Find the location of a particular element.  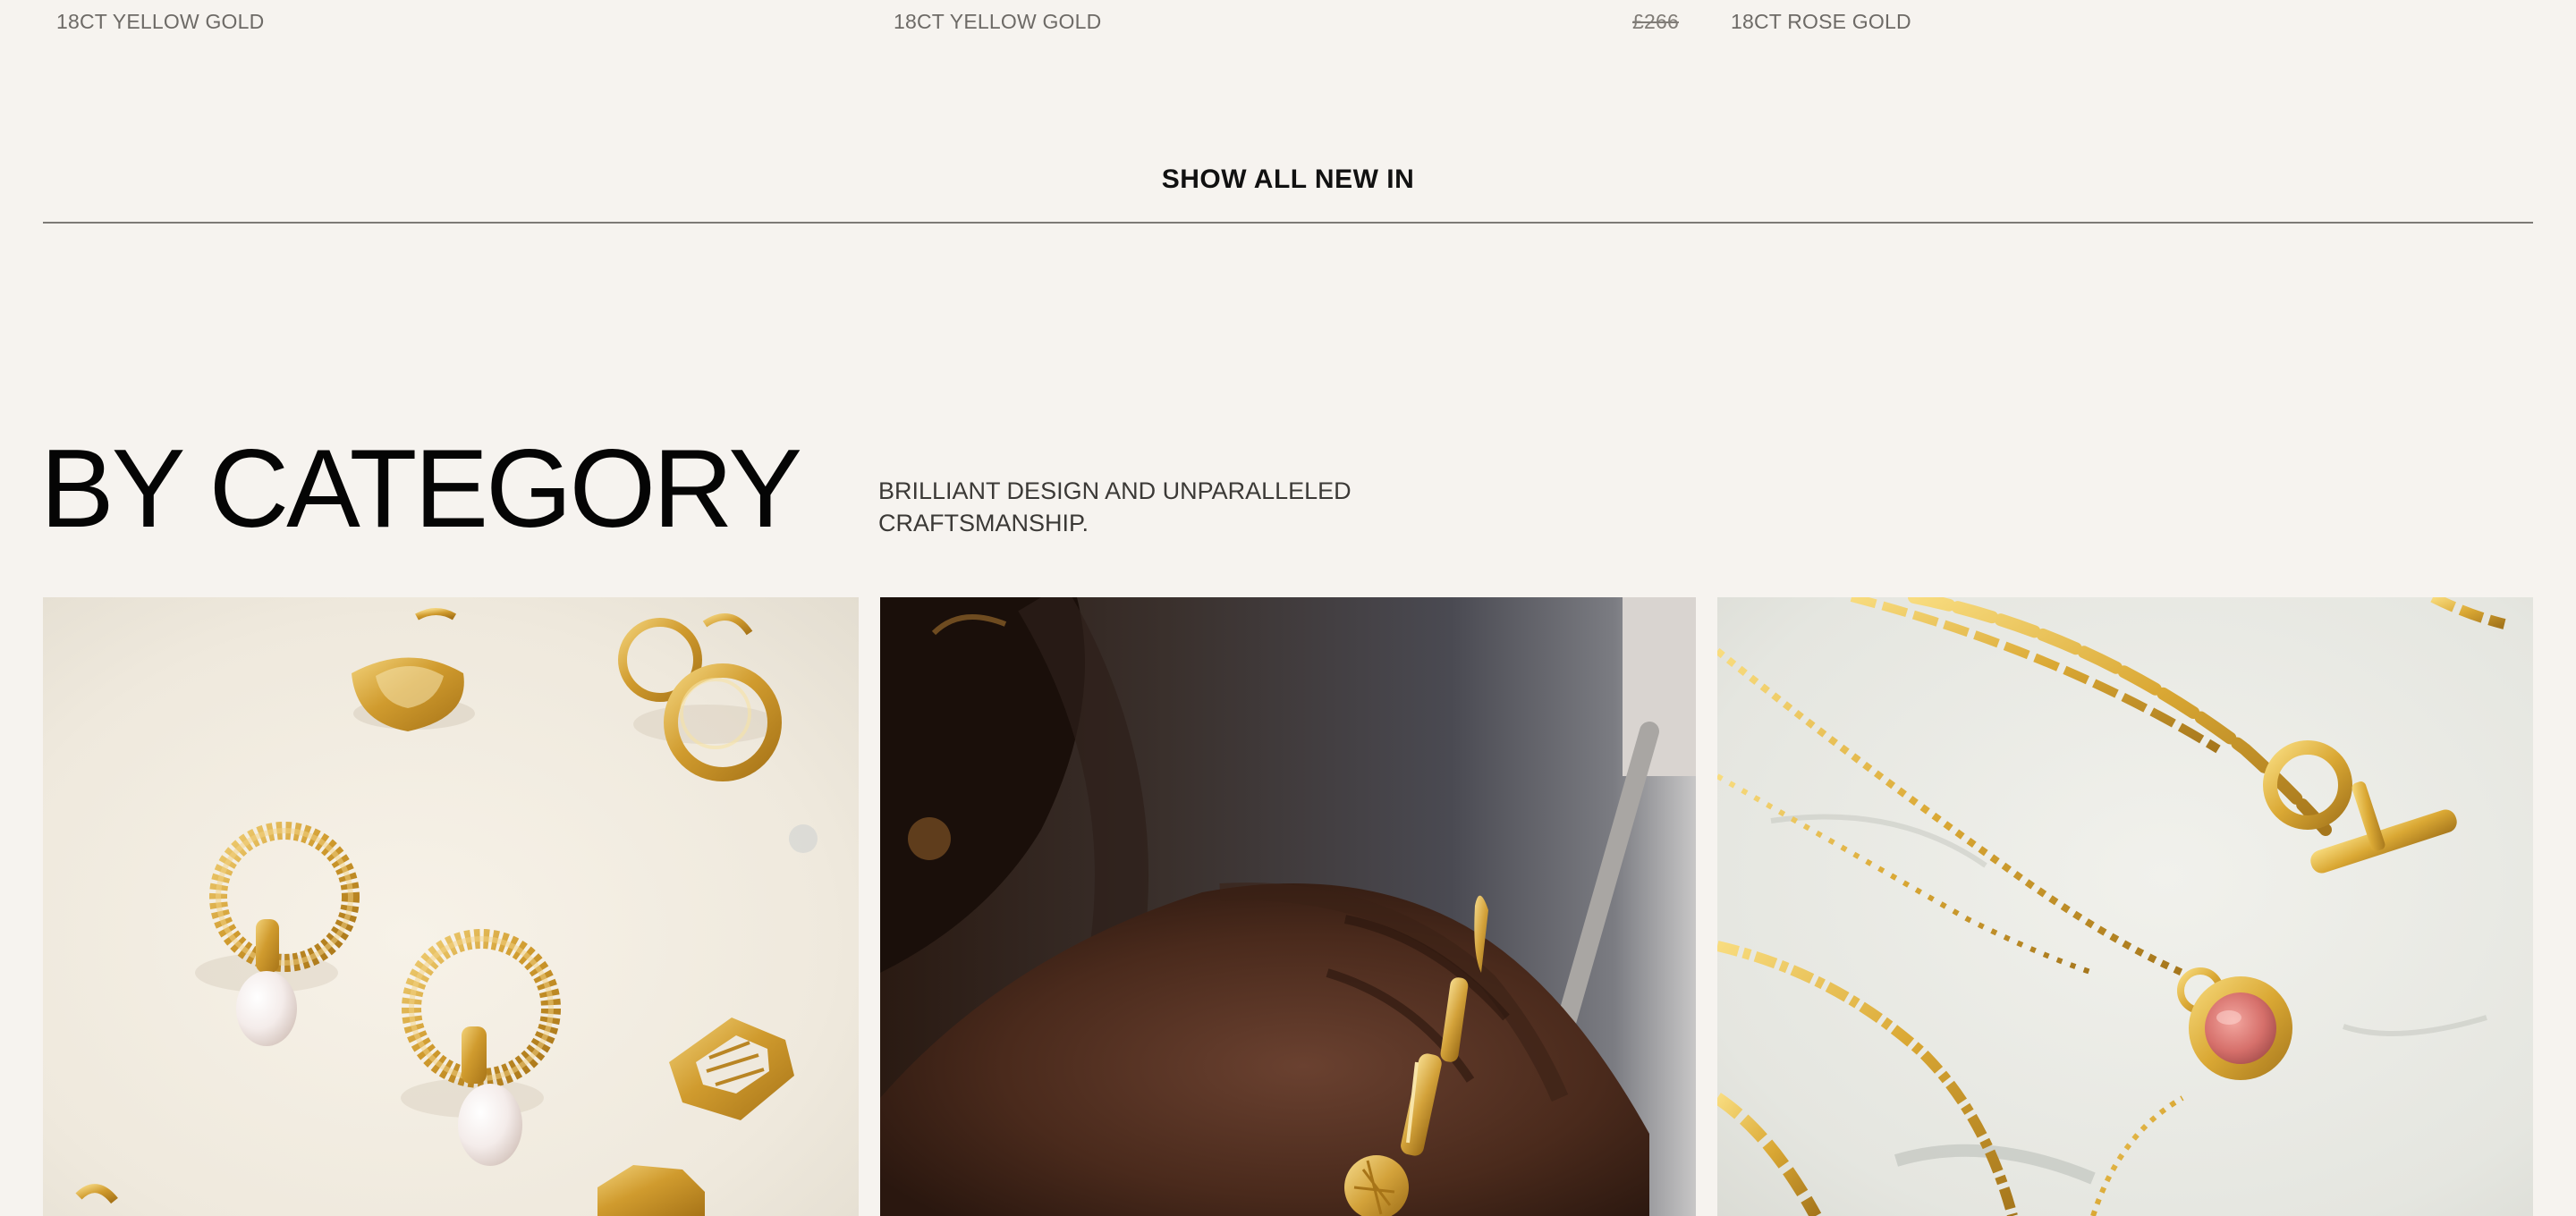

product-material-3: 18CT ROSE GOLD is located at coordinates (1821, 22).